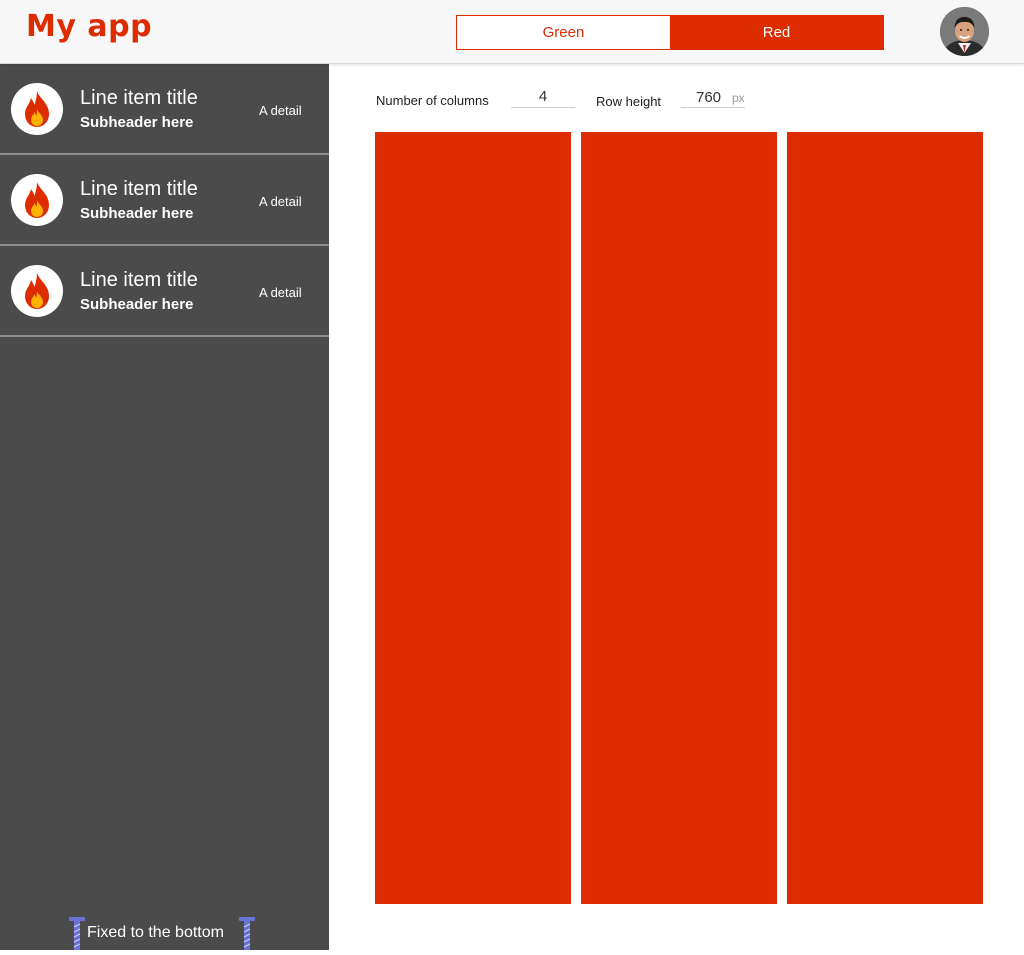  What do you see at coordinates (964, 31) in the screenshot?
I see `user-avatar` at bounding box center [964, 31].